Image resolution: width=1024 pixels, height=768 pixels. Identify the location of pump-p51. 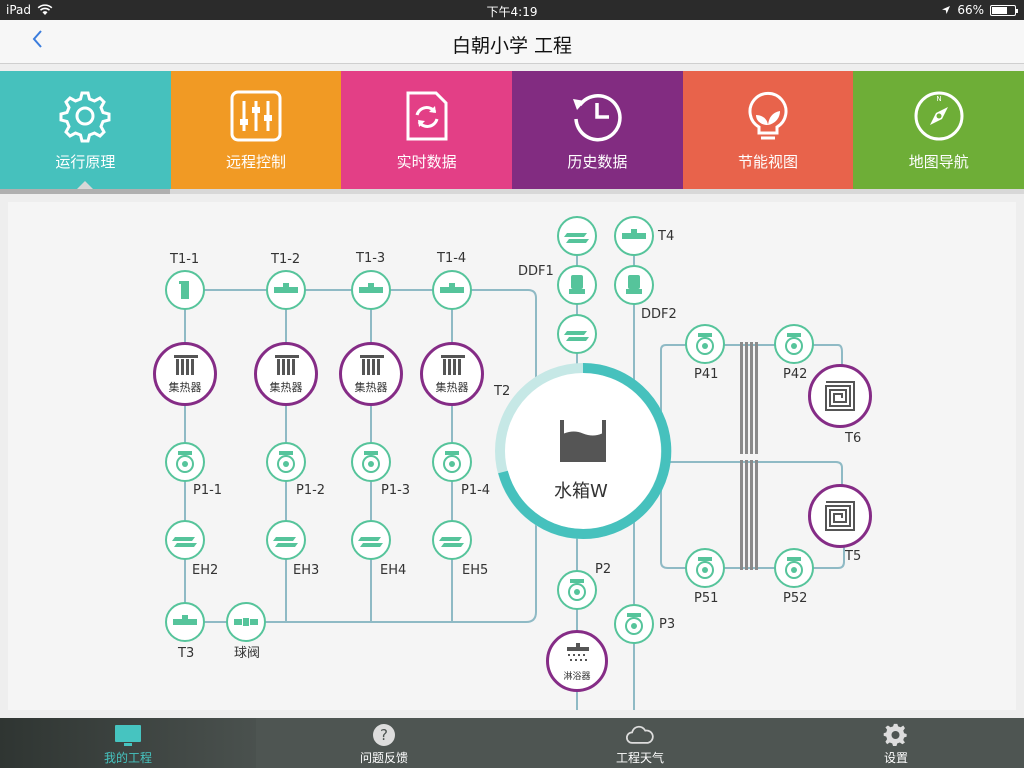
(705, 568).